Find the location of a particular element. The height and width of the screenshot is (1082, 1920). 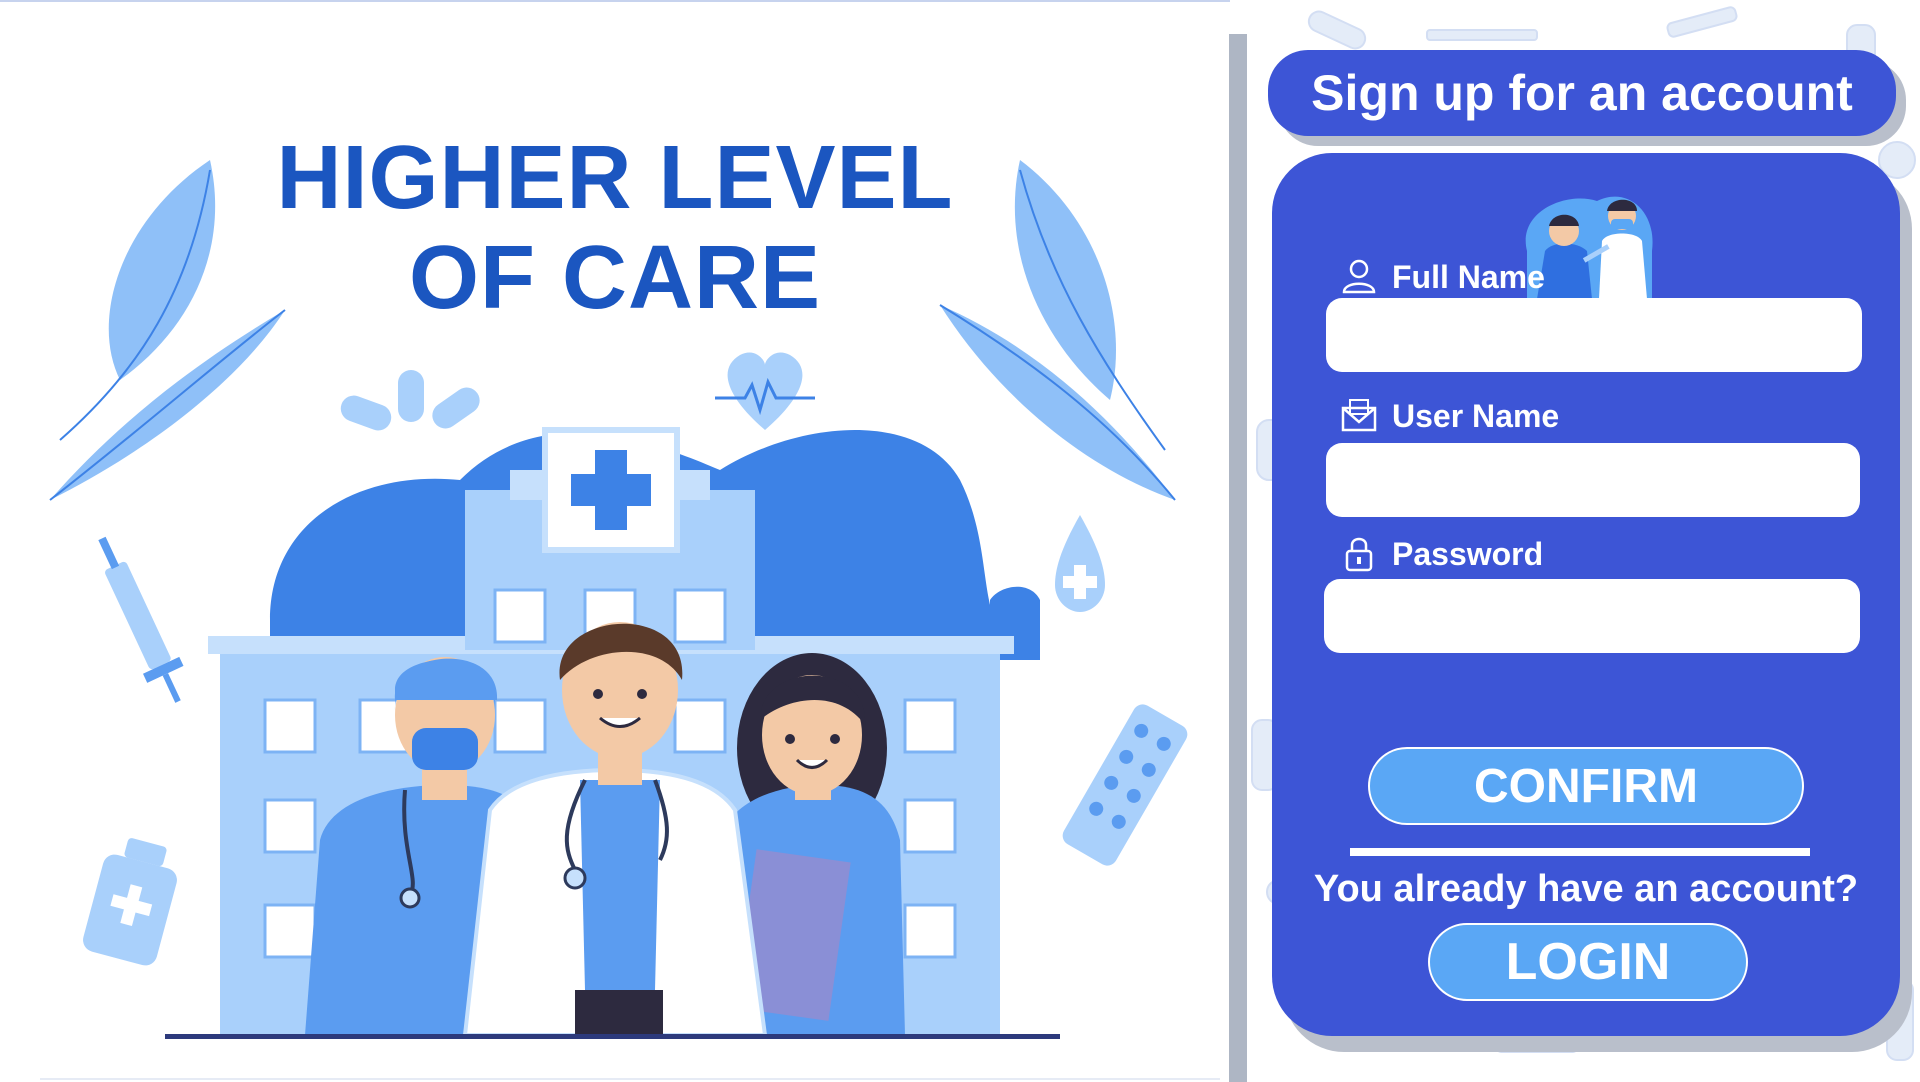

user-name-input is located at coordinates (1593, 480).